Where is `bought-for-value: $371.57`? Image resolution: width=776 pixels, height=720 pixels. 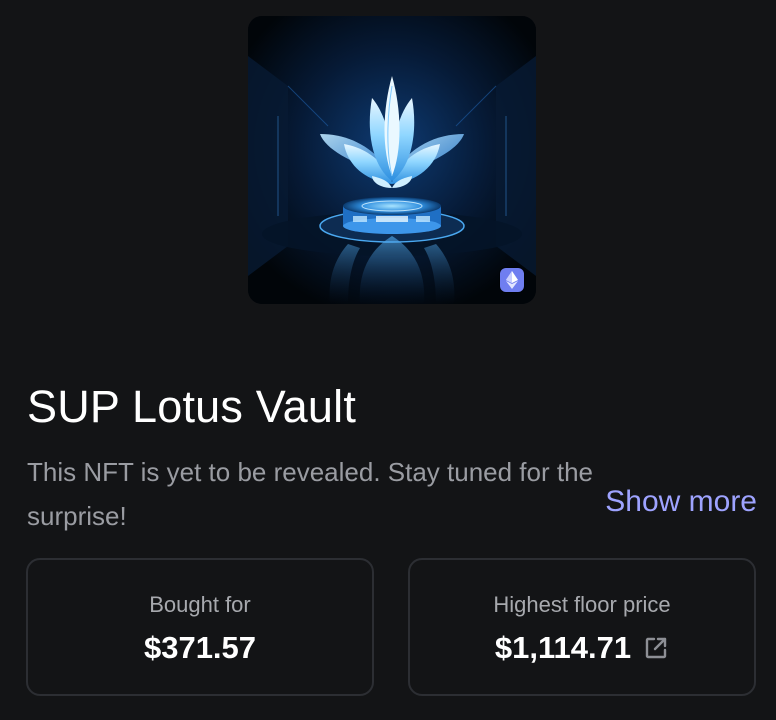 bought-for-value: $371.57 is located at coordinates (200, 647).